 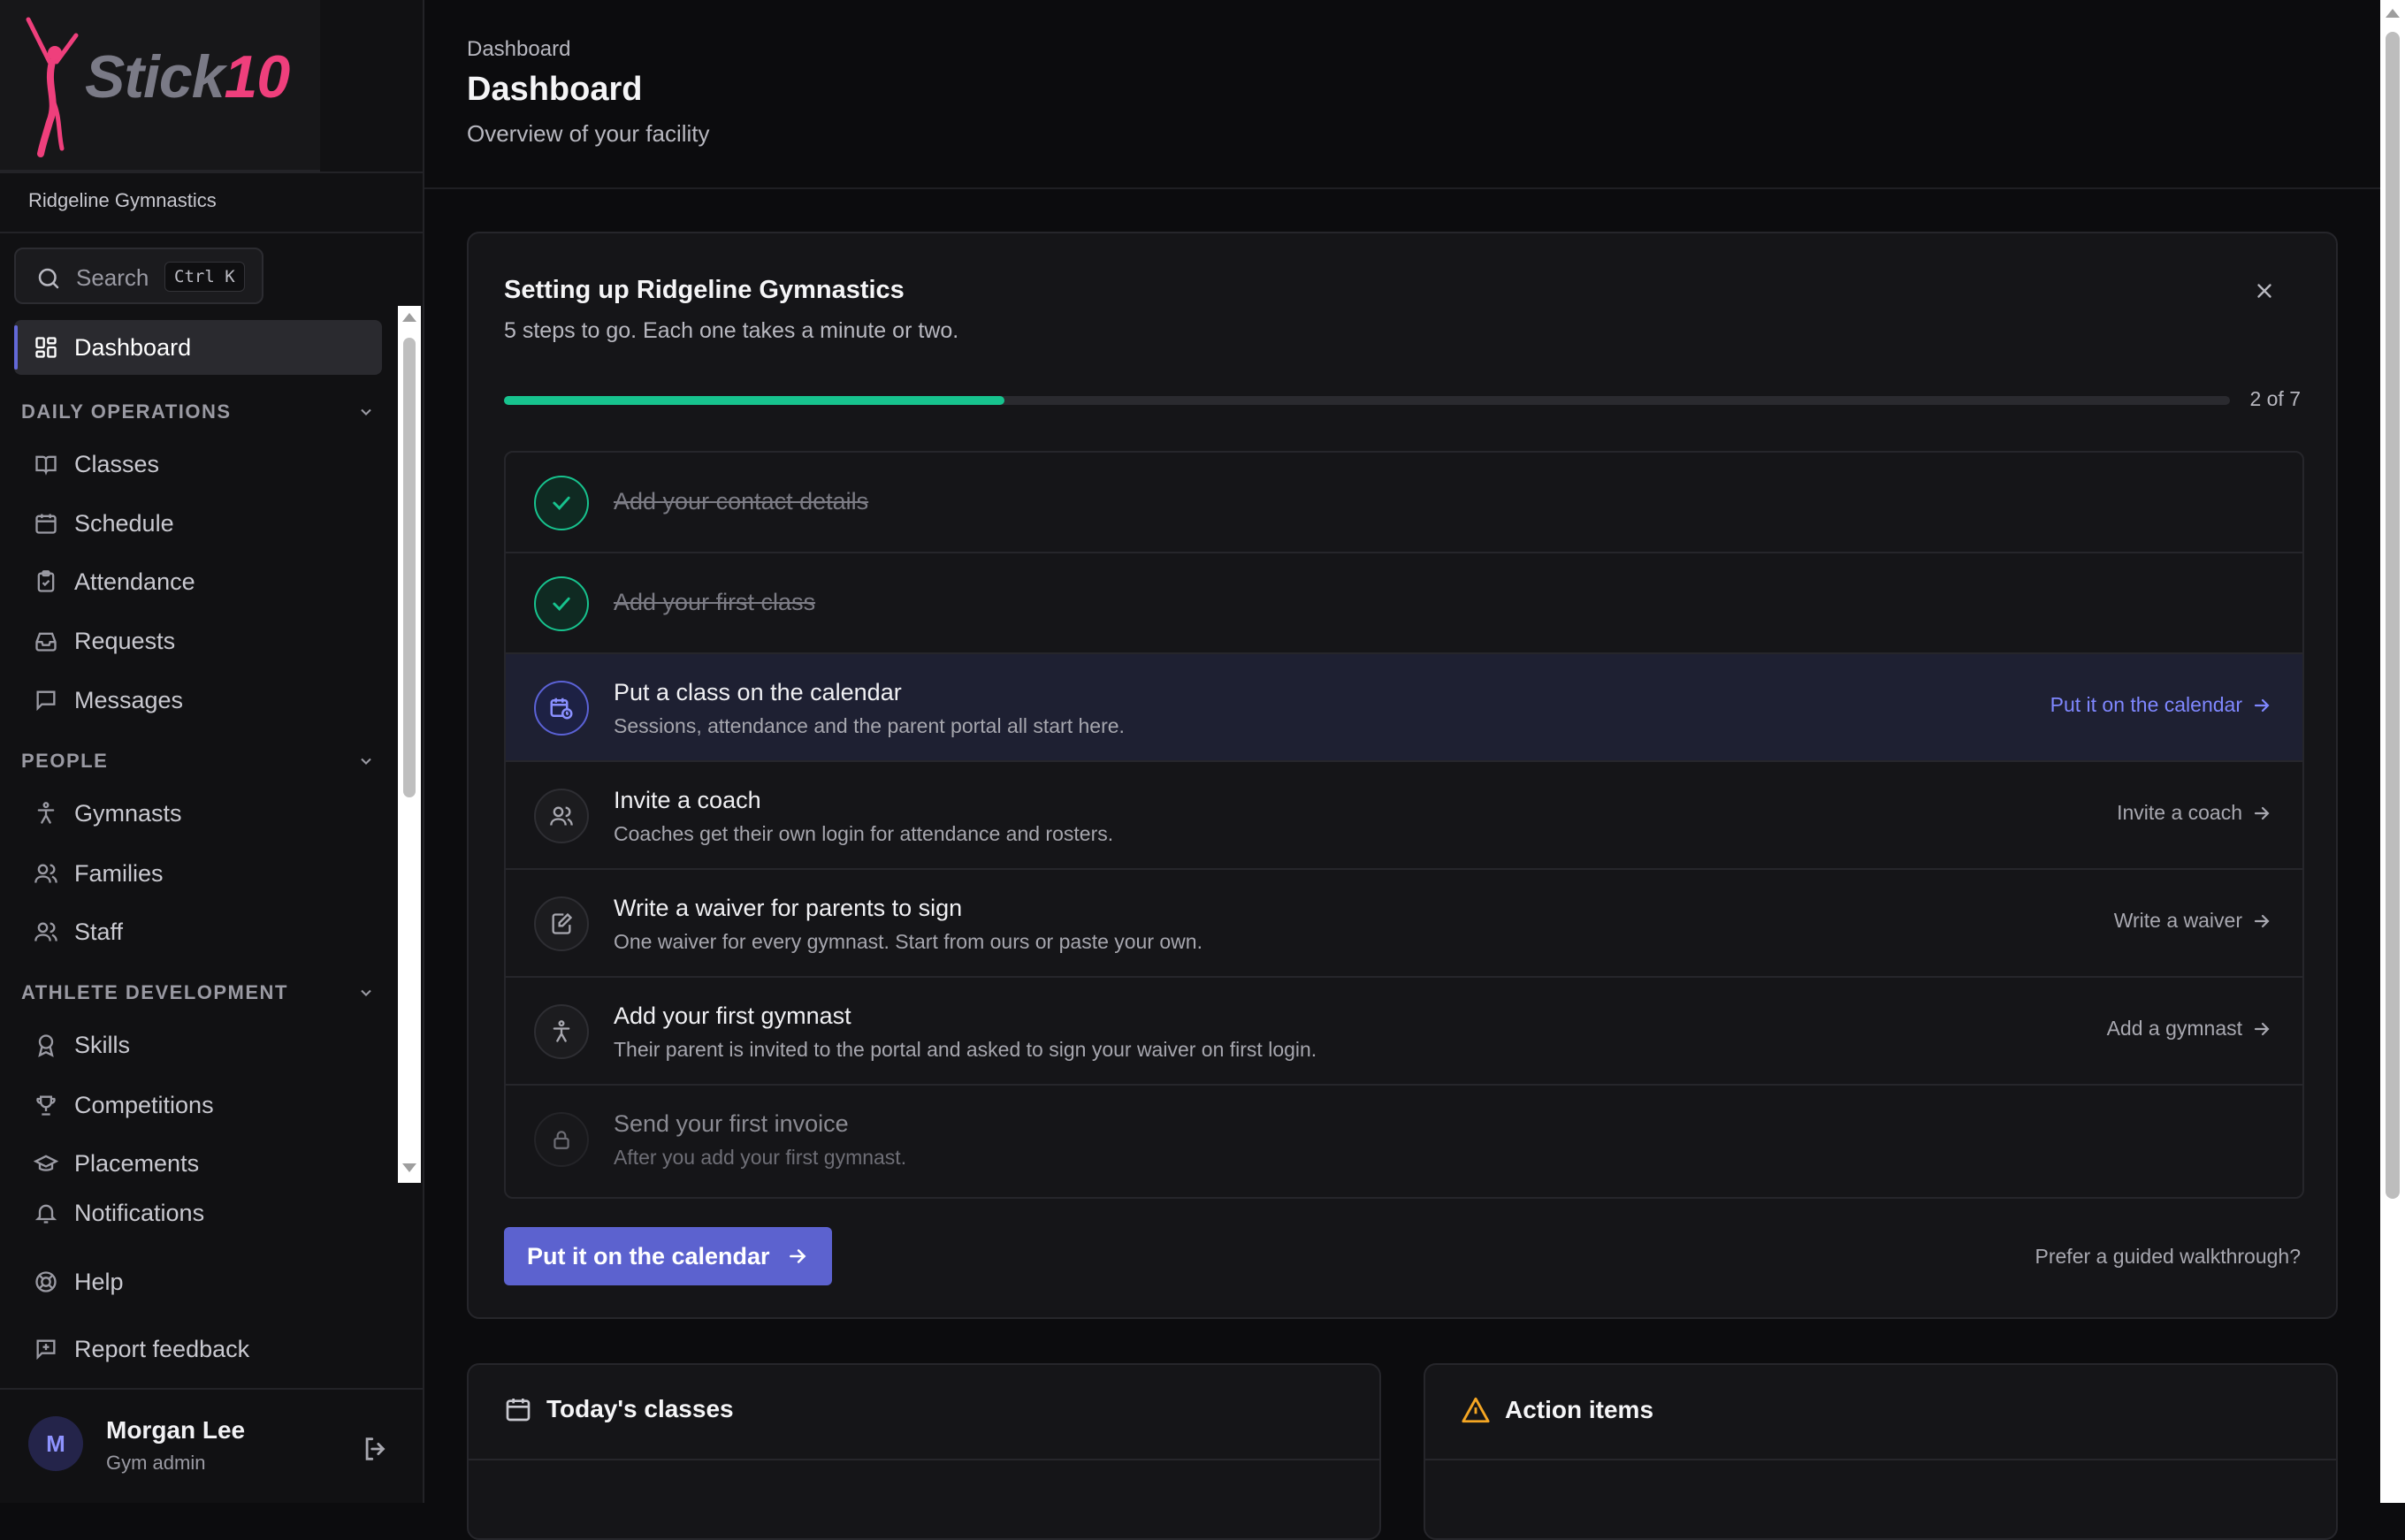 What do you see at coordinates (561, 603) in the screenshot?
I see `check-icon` at bounding box center [561, 603].